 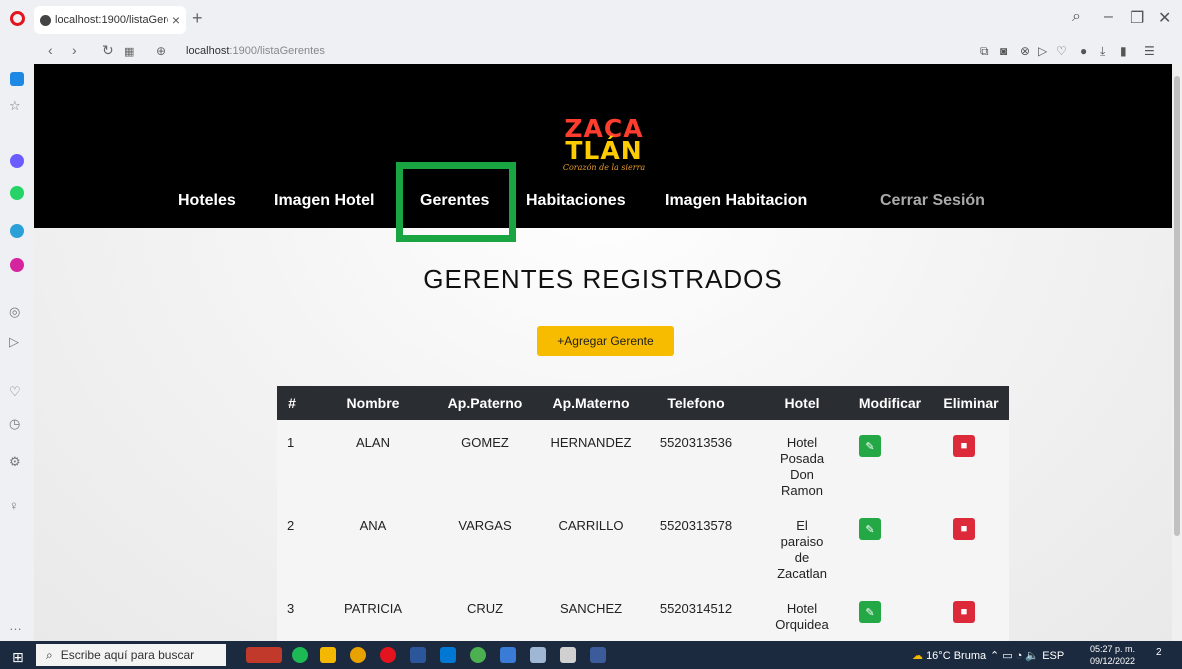 What do you see at coordinates (1113, 661) in the screenshot?
I see `clock-date: 09/12/2022` at bounding box center [1113, 661].